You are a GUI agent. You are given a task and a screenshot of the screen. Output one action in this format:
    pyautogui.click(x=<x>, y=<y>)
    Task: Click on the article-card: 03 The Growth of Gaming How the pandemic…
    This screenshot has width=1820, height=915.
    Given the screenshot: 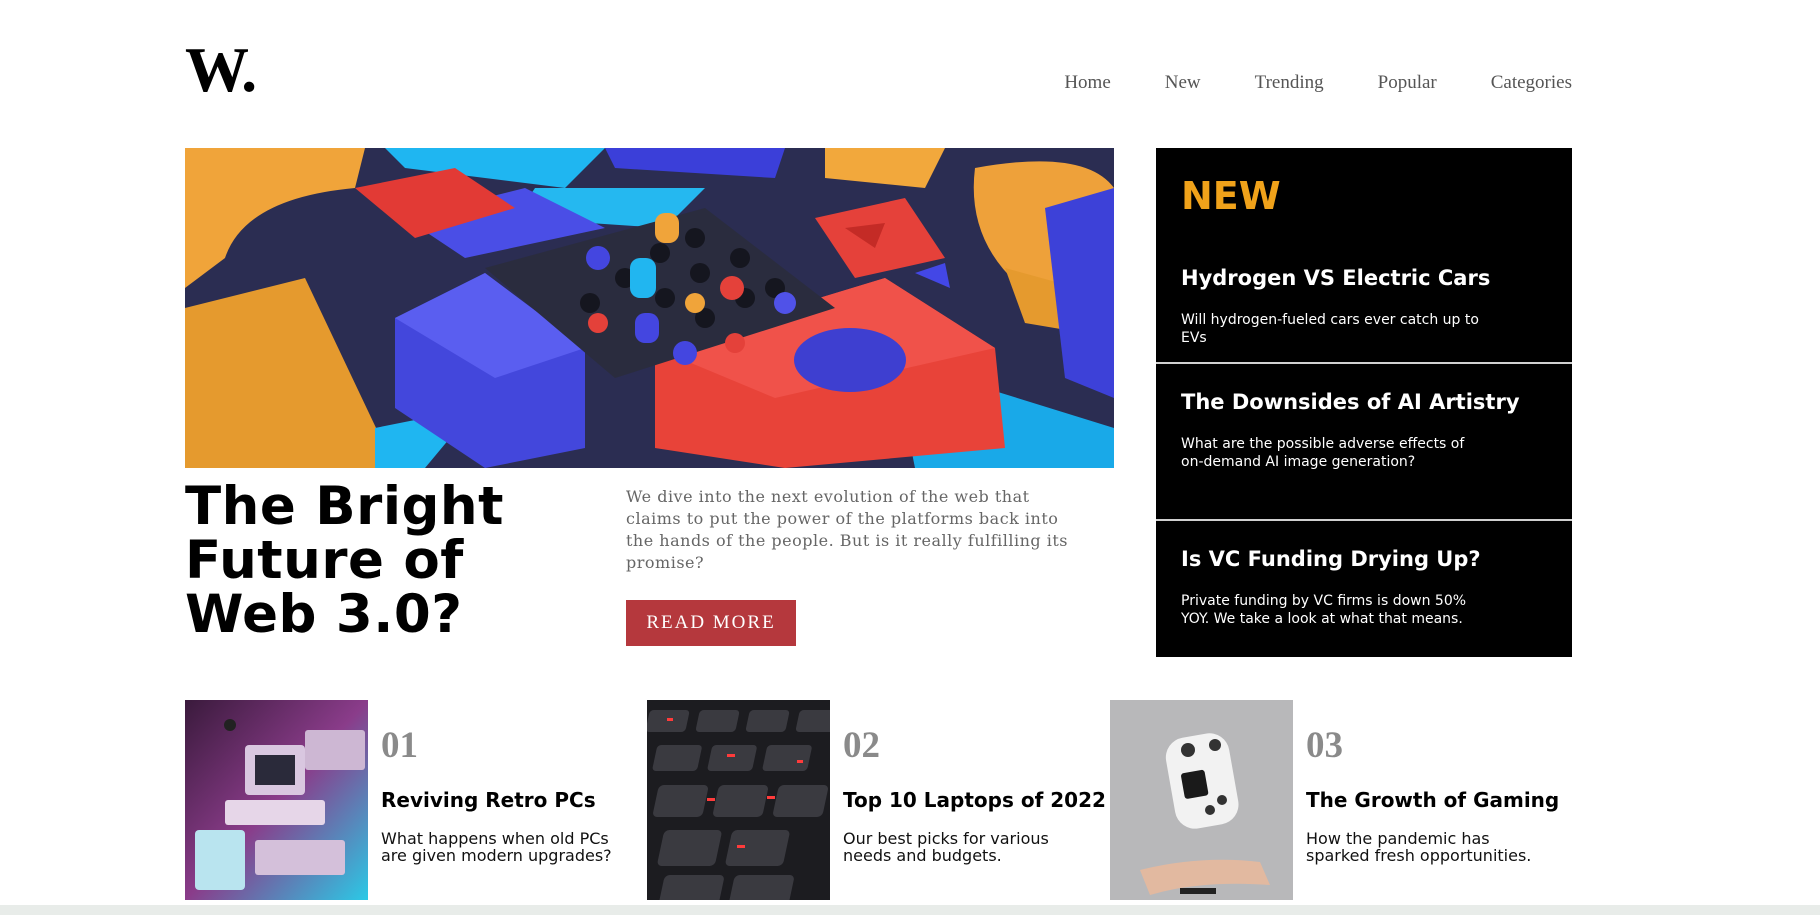 What is the action you would take?
    pyautogui.click(x=1341, y=800)
    